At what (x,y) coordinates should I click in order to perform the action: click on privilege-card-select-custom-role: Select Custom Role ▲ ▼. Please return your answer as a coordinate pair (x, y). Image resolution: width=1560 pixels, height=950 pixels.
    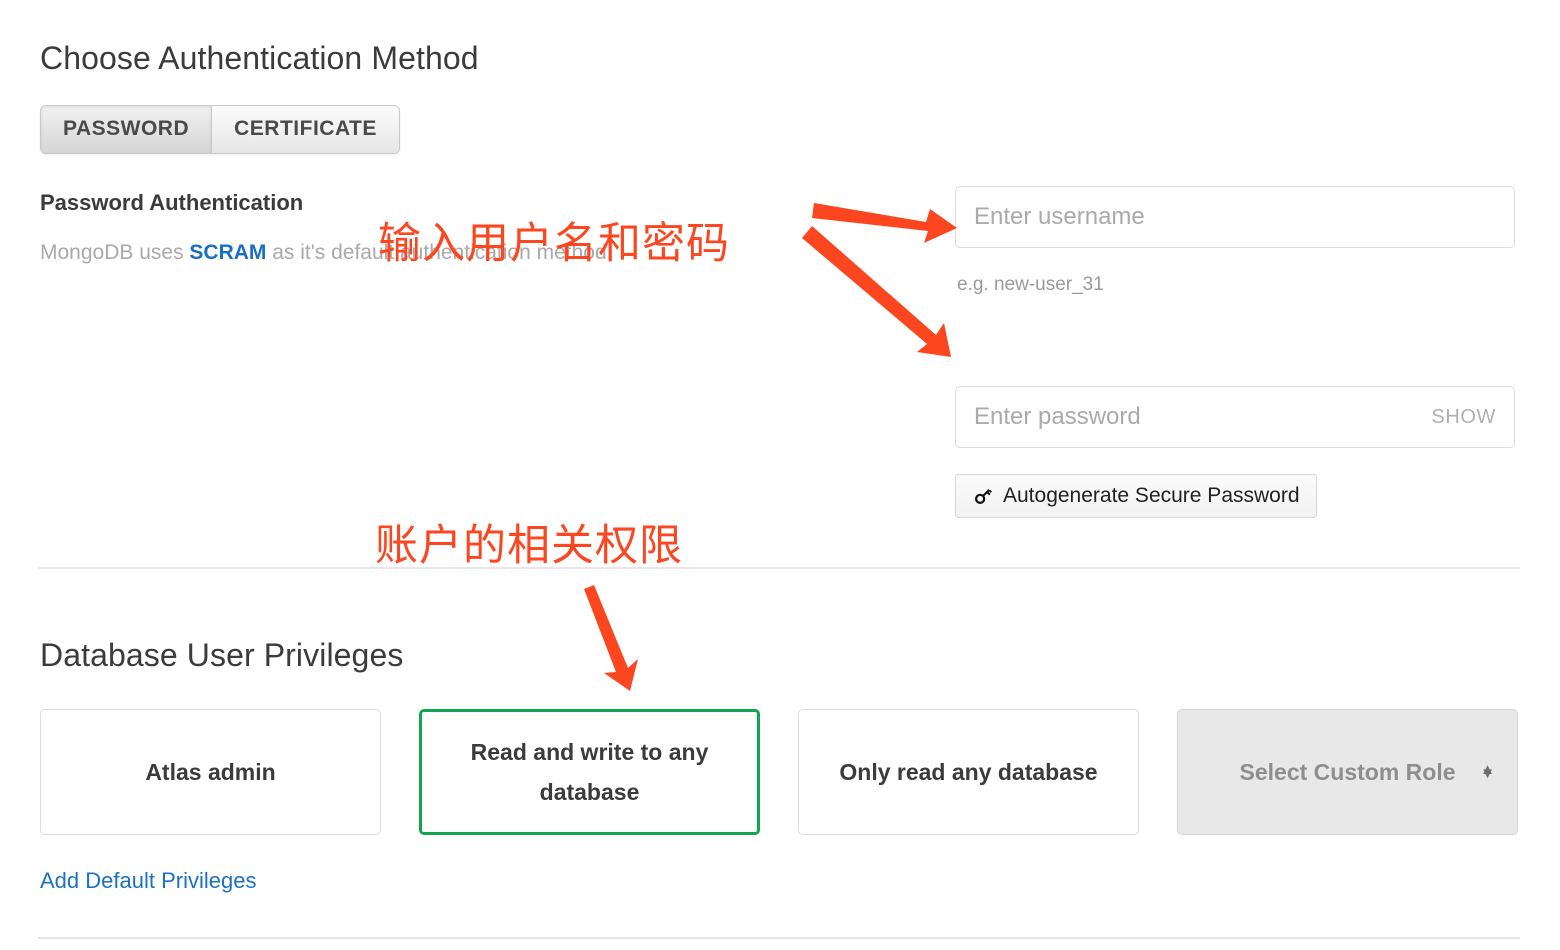
    Looking at the image, I should click on (1347, 772).